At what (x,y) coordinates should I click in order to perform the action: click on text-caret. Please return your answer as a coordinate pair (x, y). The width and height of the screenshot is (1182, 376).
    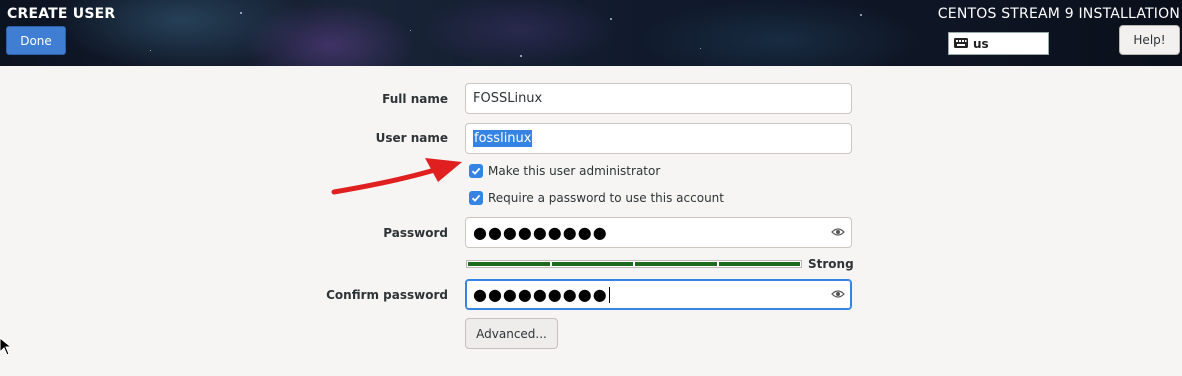
    Looking at the image, I should click on (609, 294).